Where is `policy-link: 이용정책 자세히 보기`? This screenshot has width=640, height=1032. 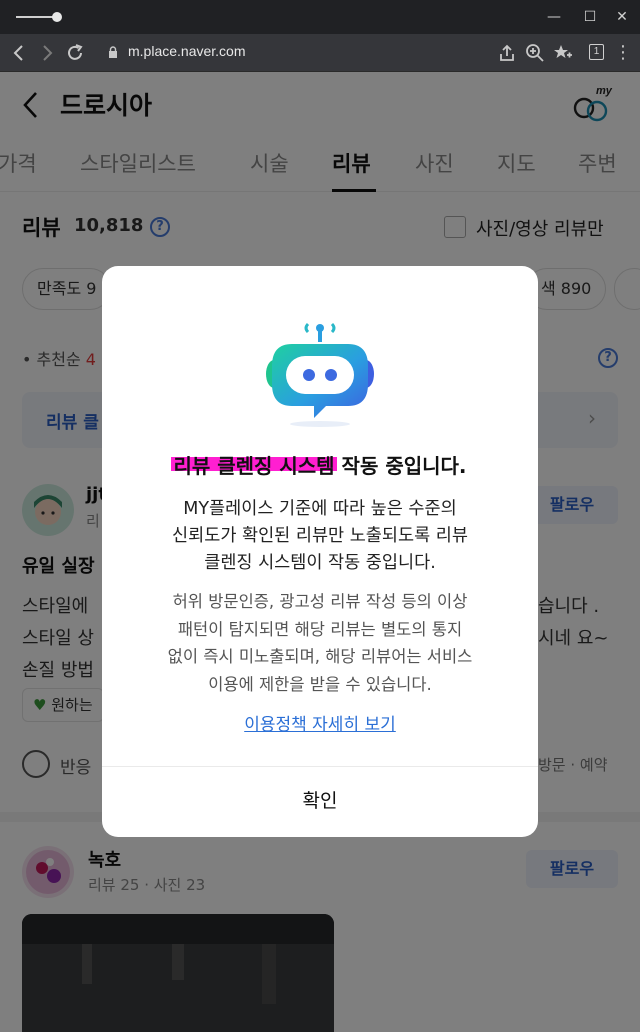
policy-link: 이용정책 자세히 보기 is located at coordinates (320, 722).